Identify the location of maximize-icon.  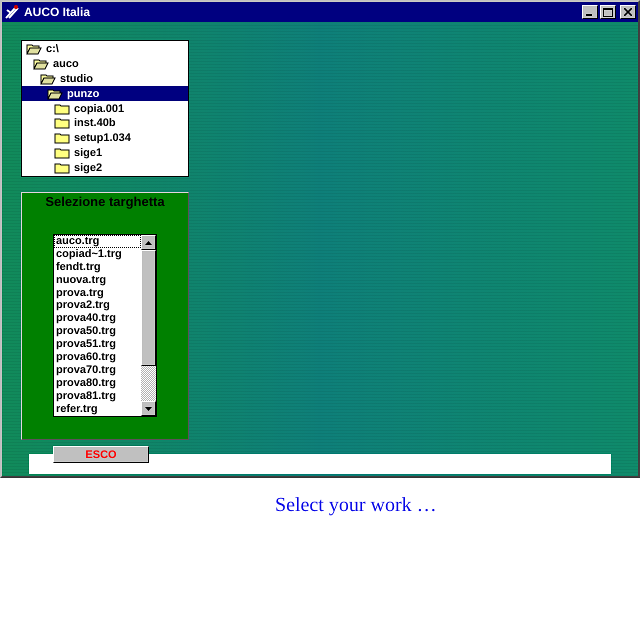
(608, 12).